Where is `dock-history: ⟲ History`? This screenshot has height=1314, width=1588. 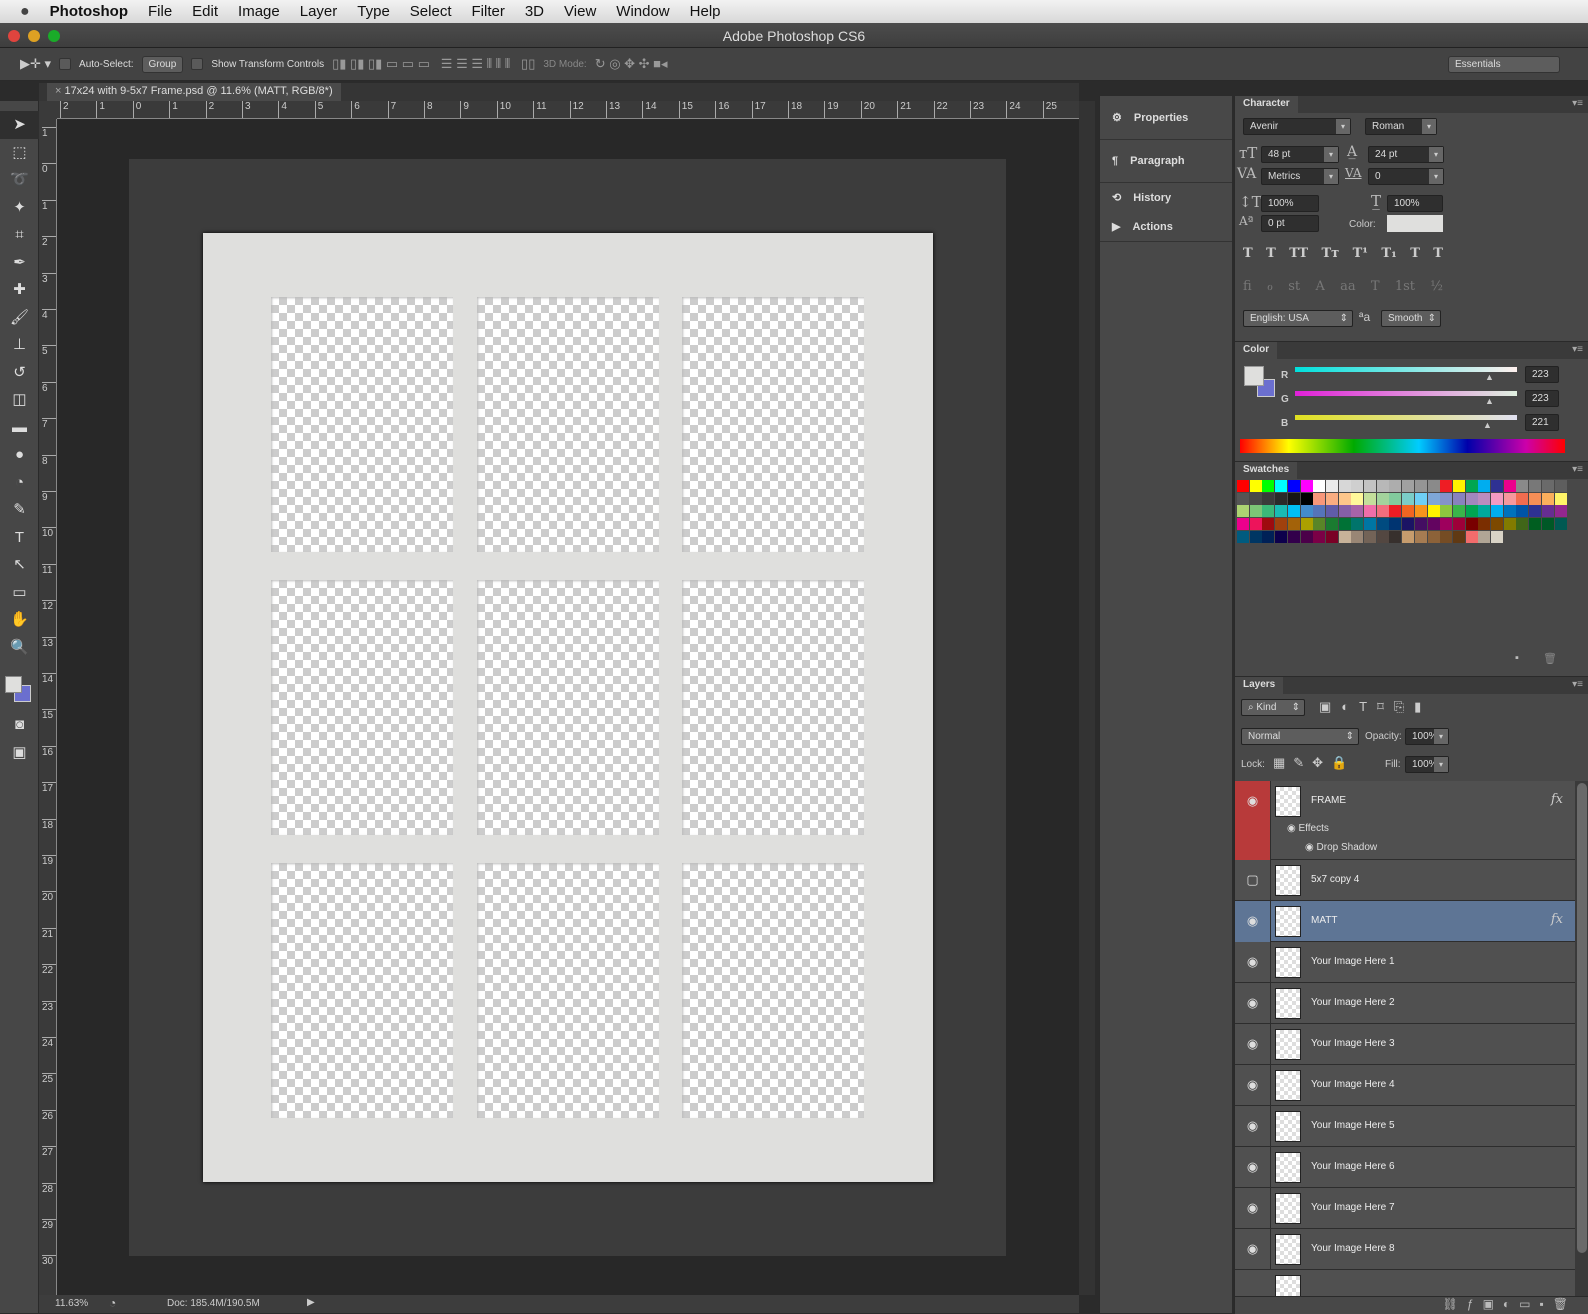 dock-history: ⟲ History is located at coordinates (1166, 197).